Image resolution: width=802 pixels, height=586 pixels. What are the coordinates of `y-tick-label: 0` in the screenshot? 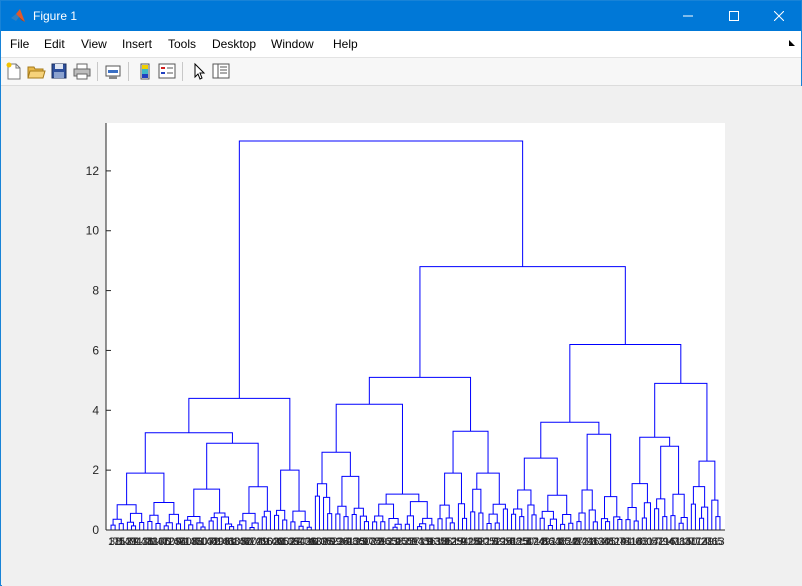 It's located at (95, 530).